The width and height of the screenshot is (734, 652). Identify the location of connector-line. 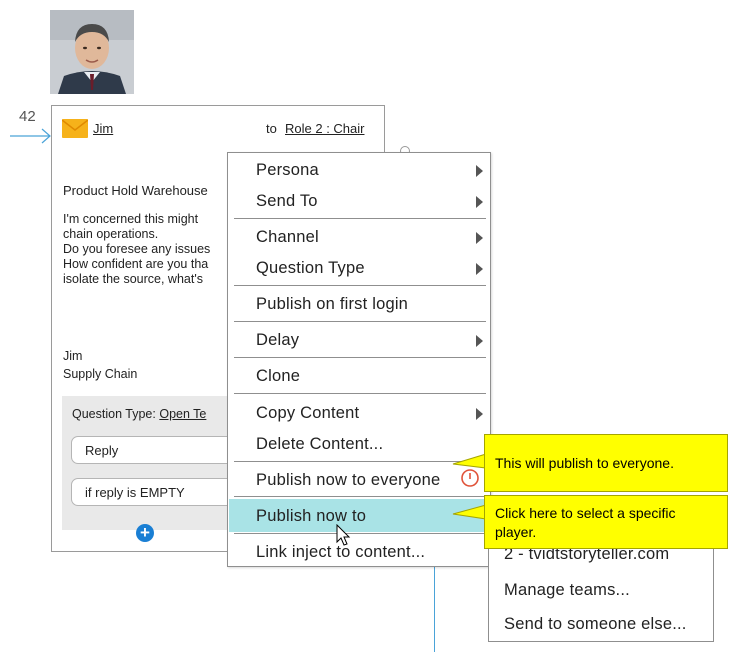
(434, 606).